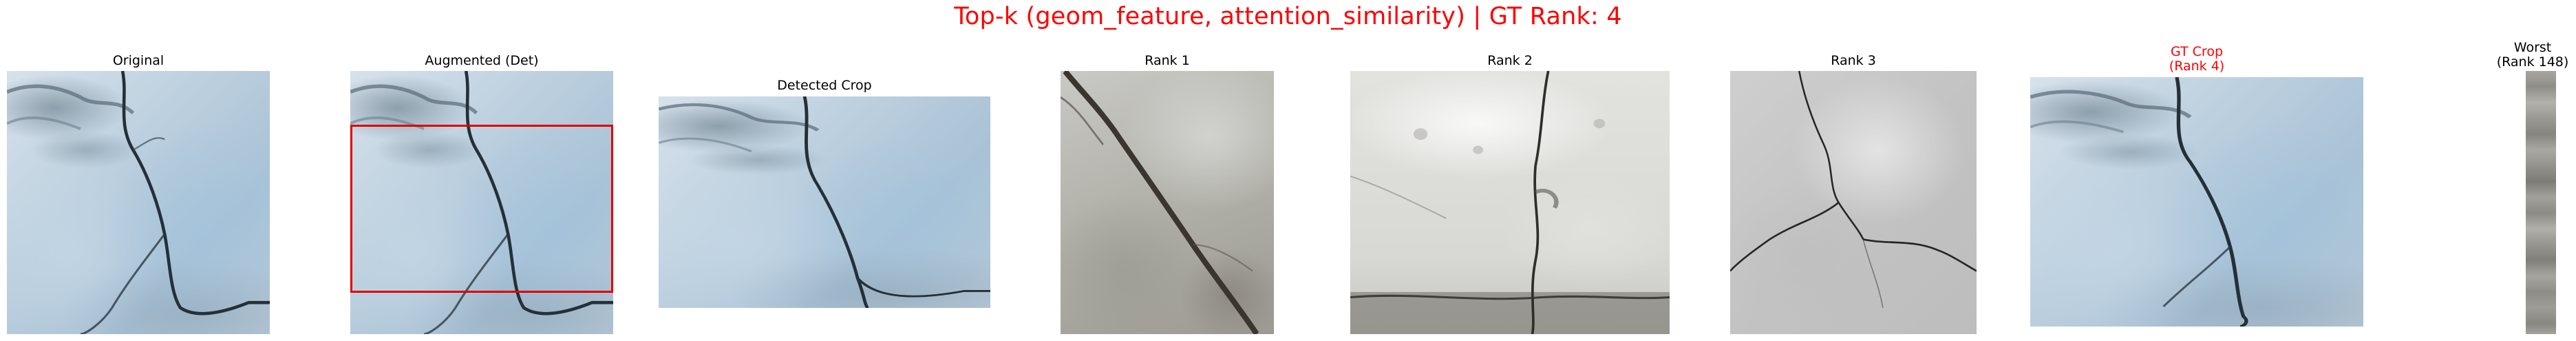 The height and width of the screenshot is (341, 2576). I want to click on gt-crop-image, so click(2196, 202).